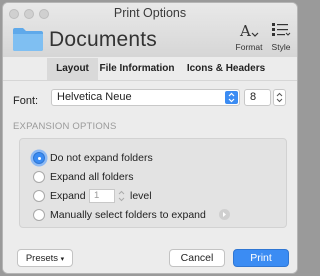 The image size is (320, 276). Describe the element at coordinates (102, 196) in the screenshot. I see `level-field: 1` at that location.